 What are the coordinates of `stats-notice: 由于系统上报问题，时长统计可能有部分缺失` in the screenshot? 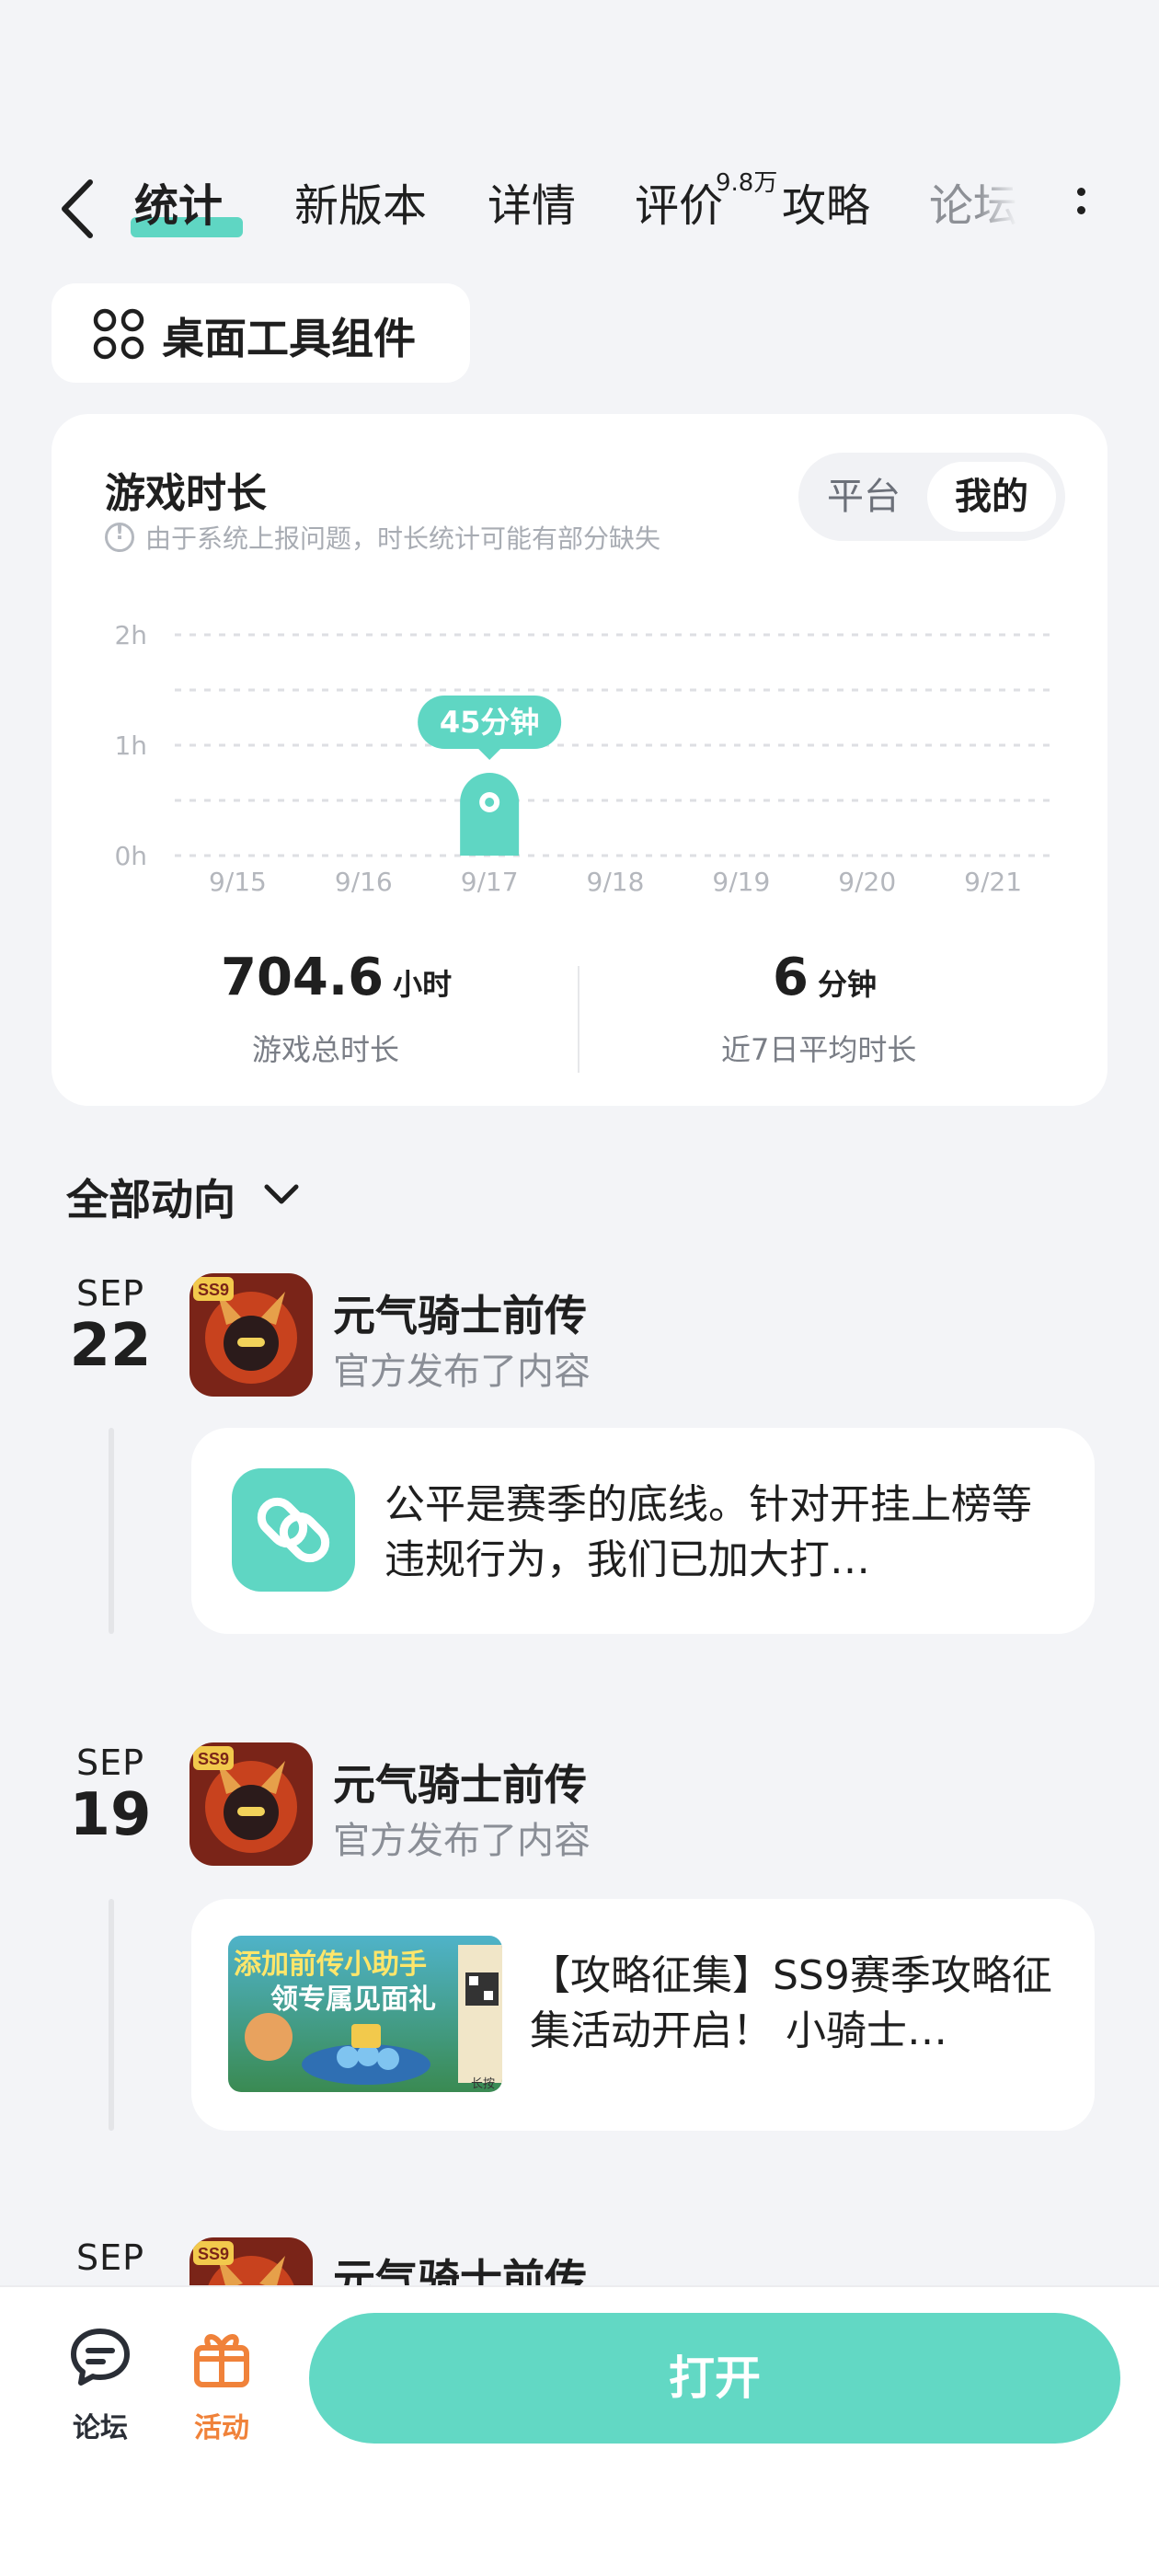 It's located at (382, 537).